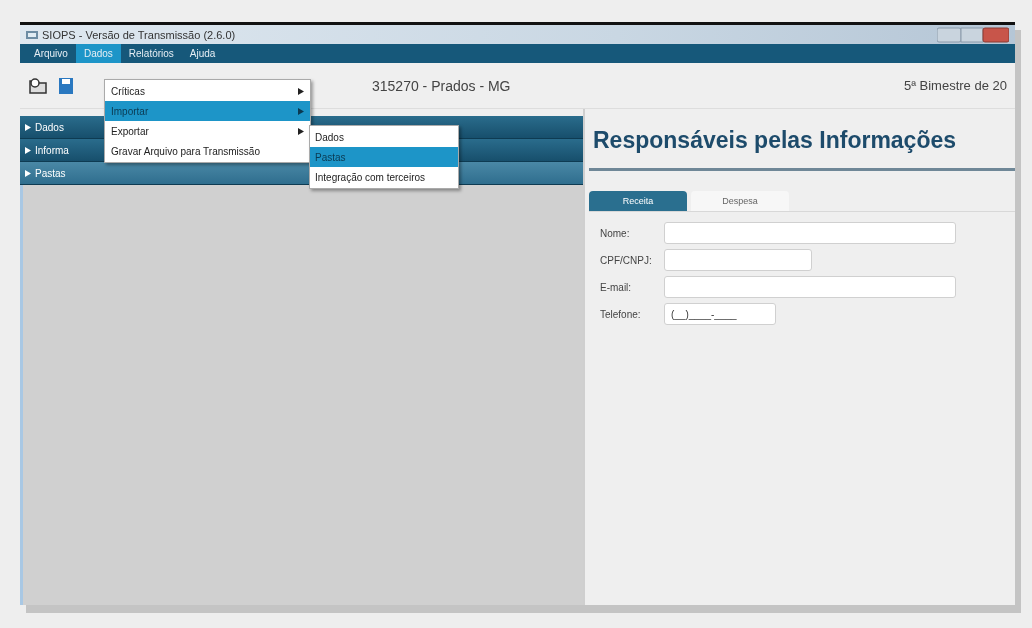 The height and width of the screenshot is (628, 1032). I want to click on folder-icon, so click(38, 85).